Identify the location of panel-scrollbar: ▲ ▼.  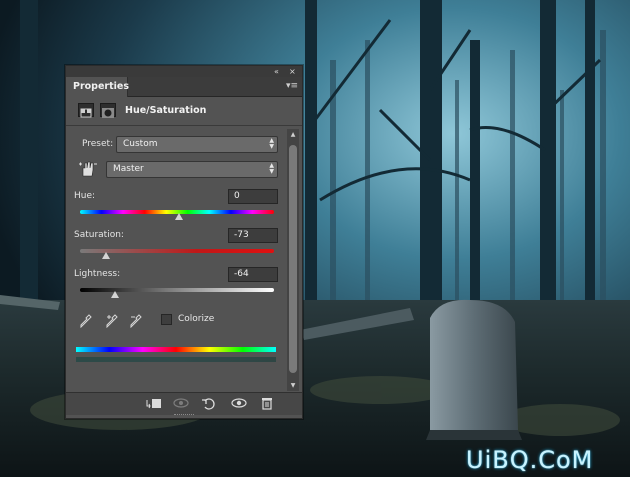
(293, 260).